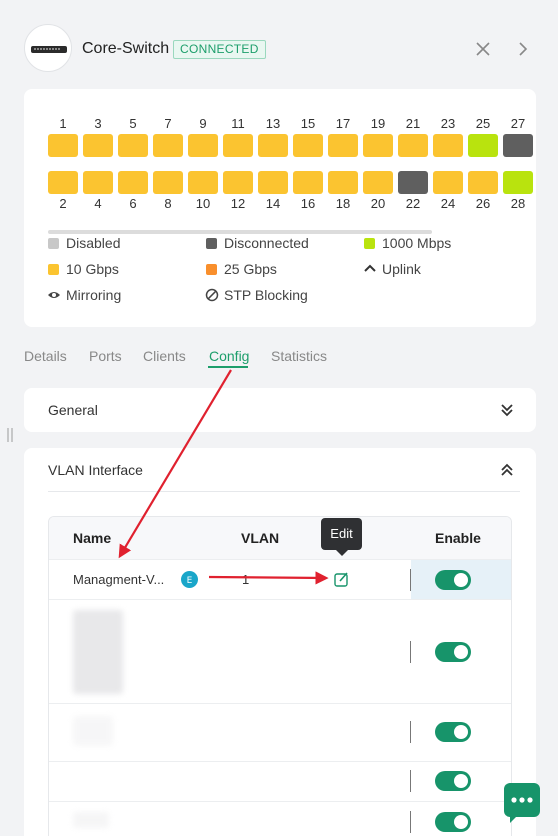  What do you see at coordinates (219, 49) in the screenshot?
I see `status-badge: CONNECTED` at bounding box center [219, 49].